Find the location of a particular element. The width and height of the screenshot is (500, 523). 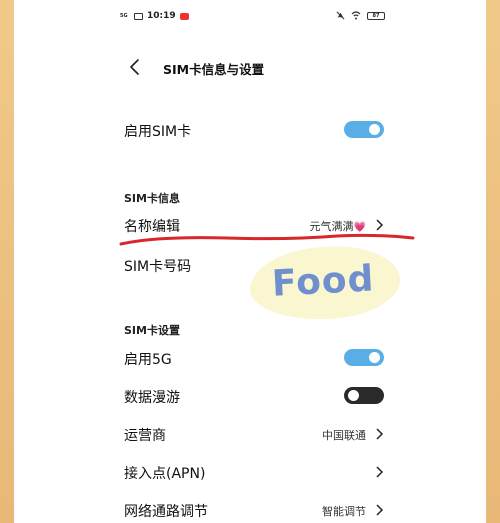

network-routing-row: 网络通路调节 智能调节 is located at coordinates (254, 510).